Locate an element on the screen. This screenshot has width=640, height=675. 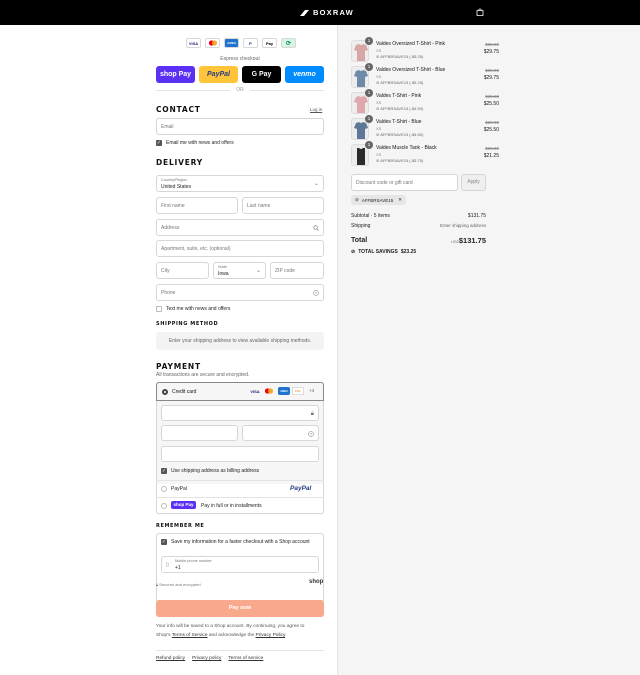
paypal-option: PayPal PayPal is located at coordinates (240, 489).